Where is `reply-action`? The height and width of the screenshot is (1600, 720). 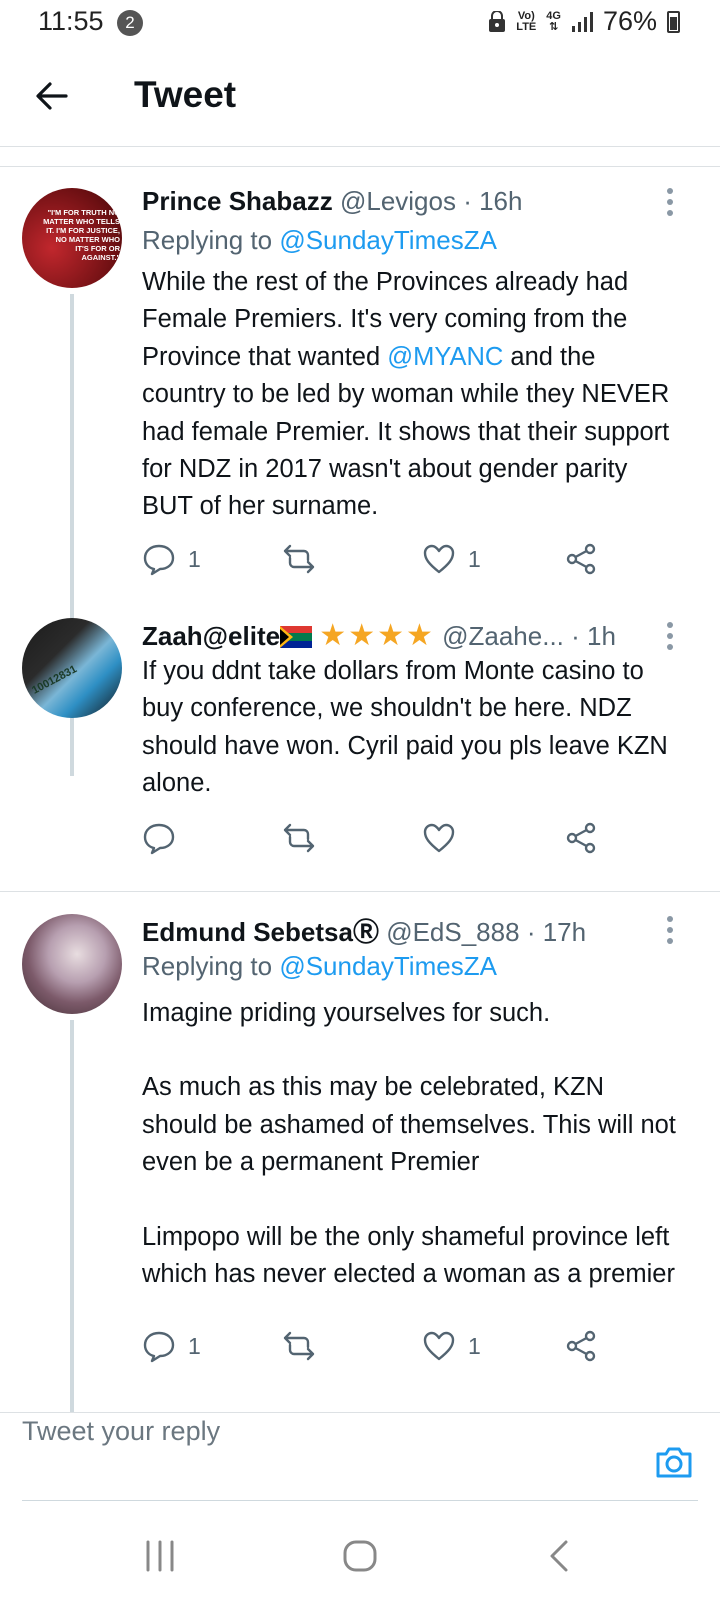
reply-action is located at coordinates (165, 838).